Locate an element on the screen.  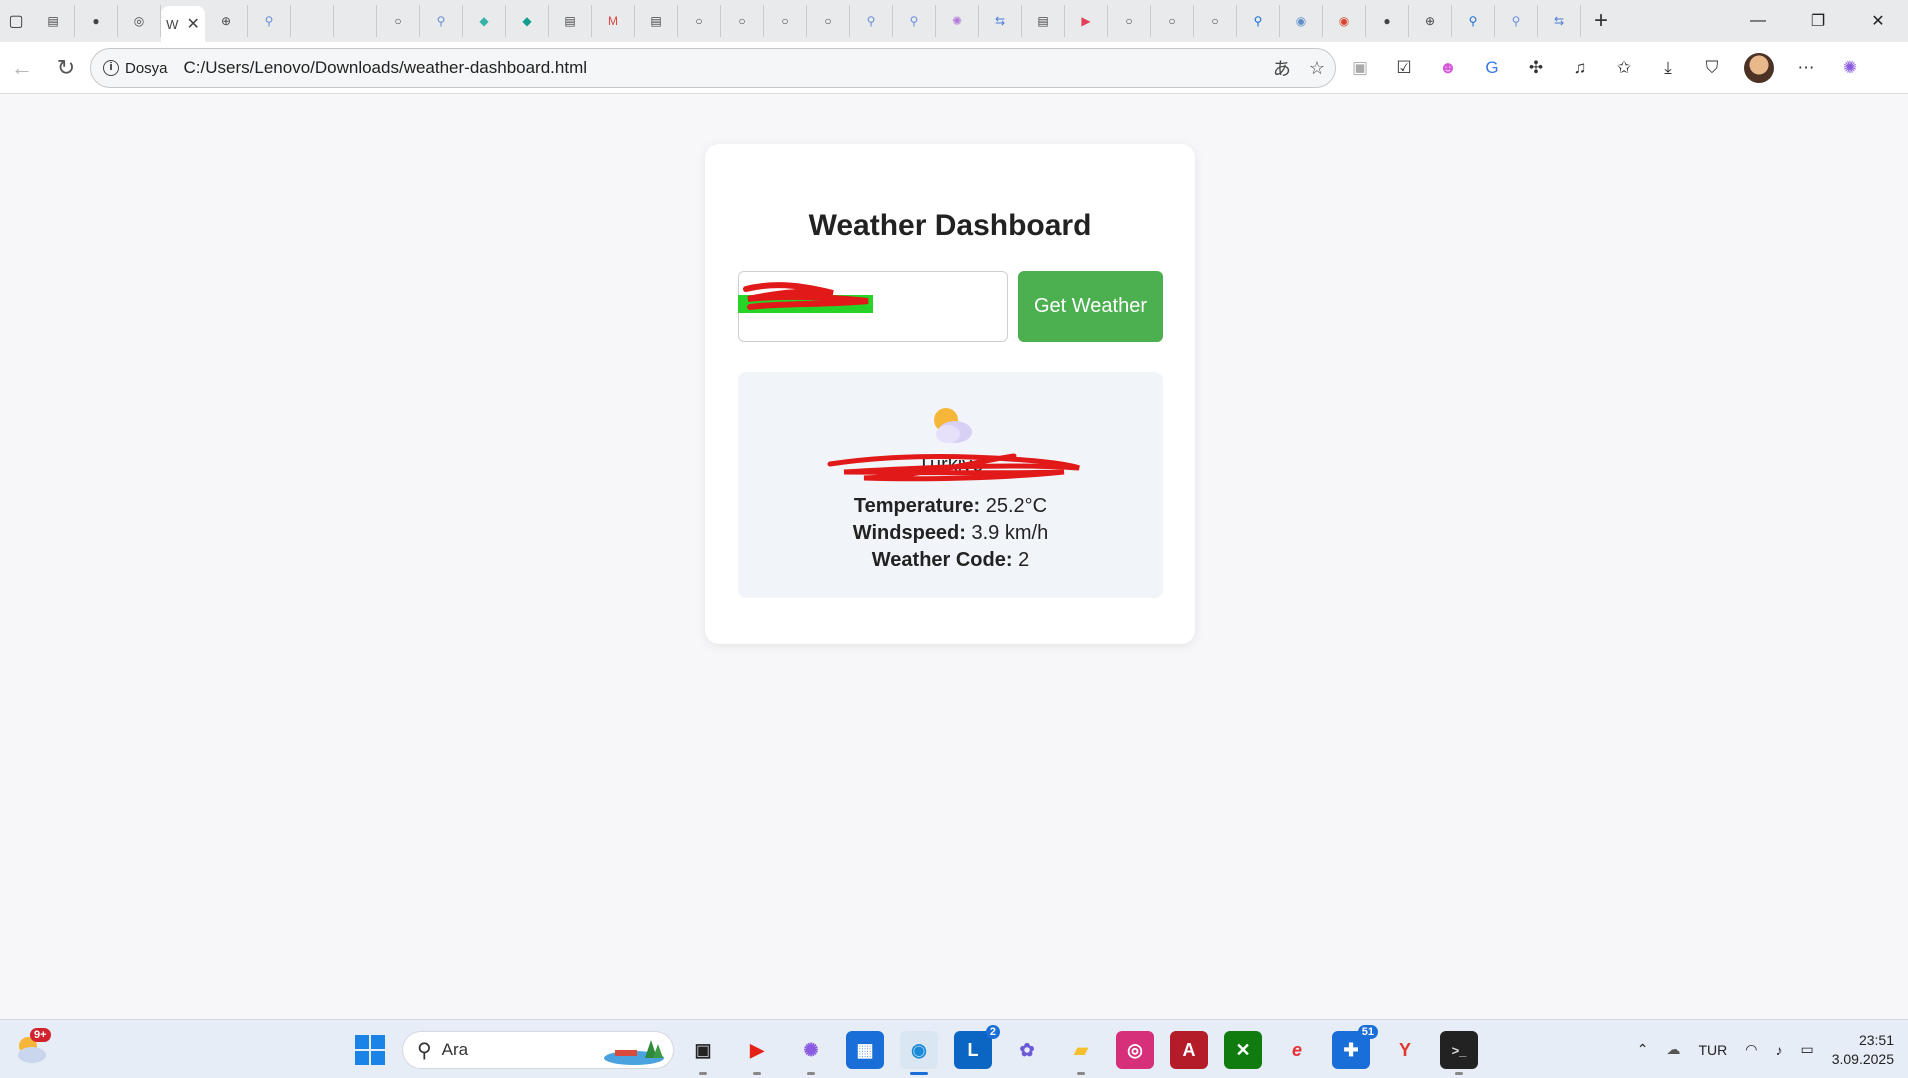
extension-face-icon: ☻ is located at coordinates (1448, 68).